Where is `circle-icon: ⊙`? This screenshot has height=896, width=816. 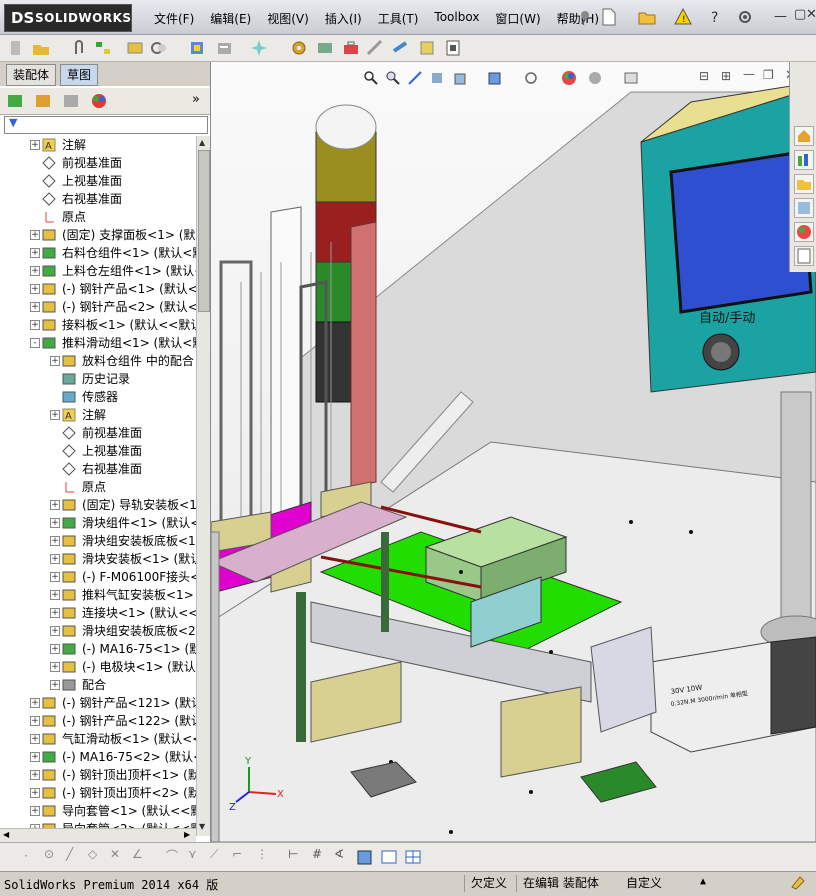
circle-icon: ⊙ is located at coordinates (49, 854).